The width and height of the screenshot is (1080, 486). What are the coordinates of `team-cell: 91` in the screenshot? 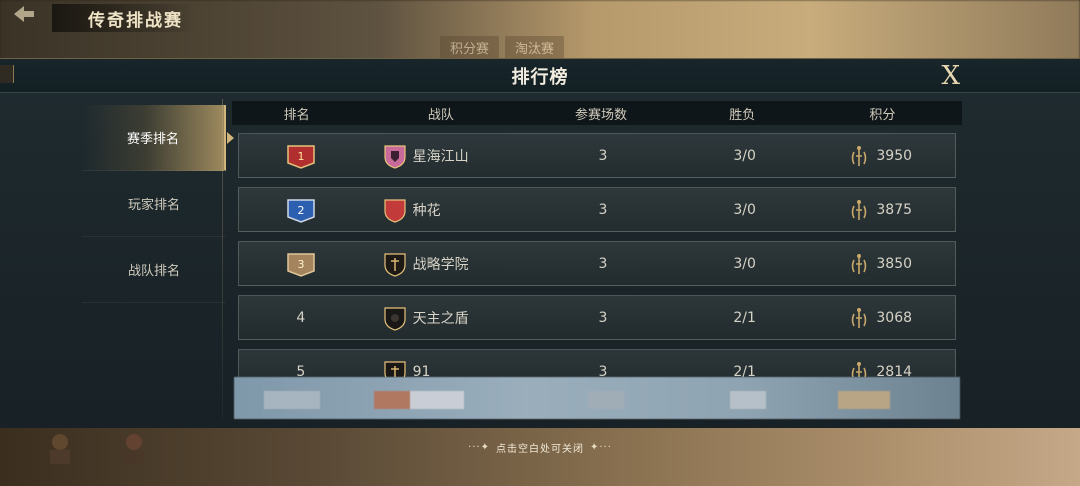 It's located at (443, 368).